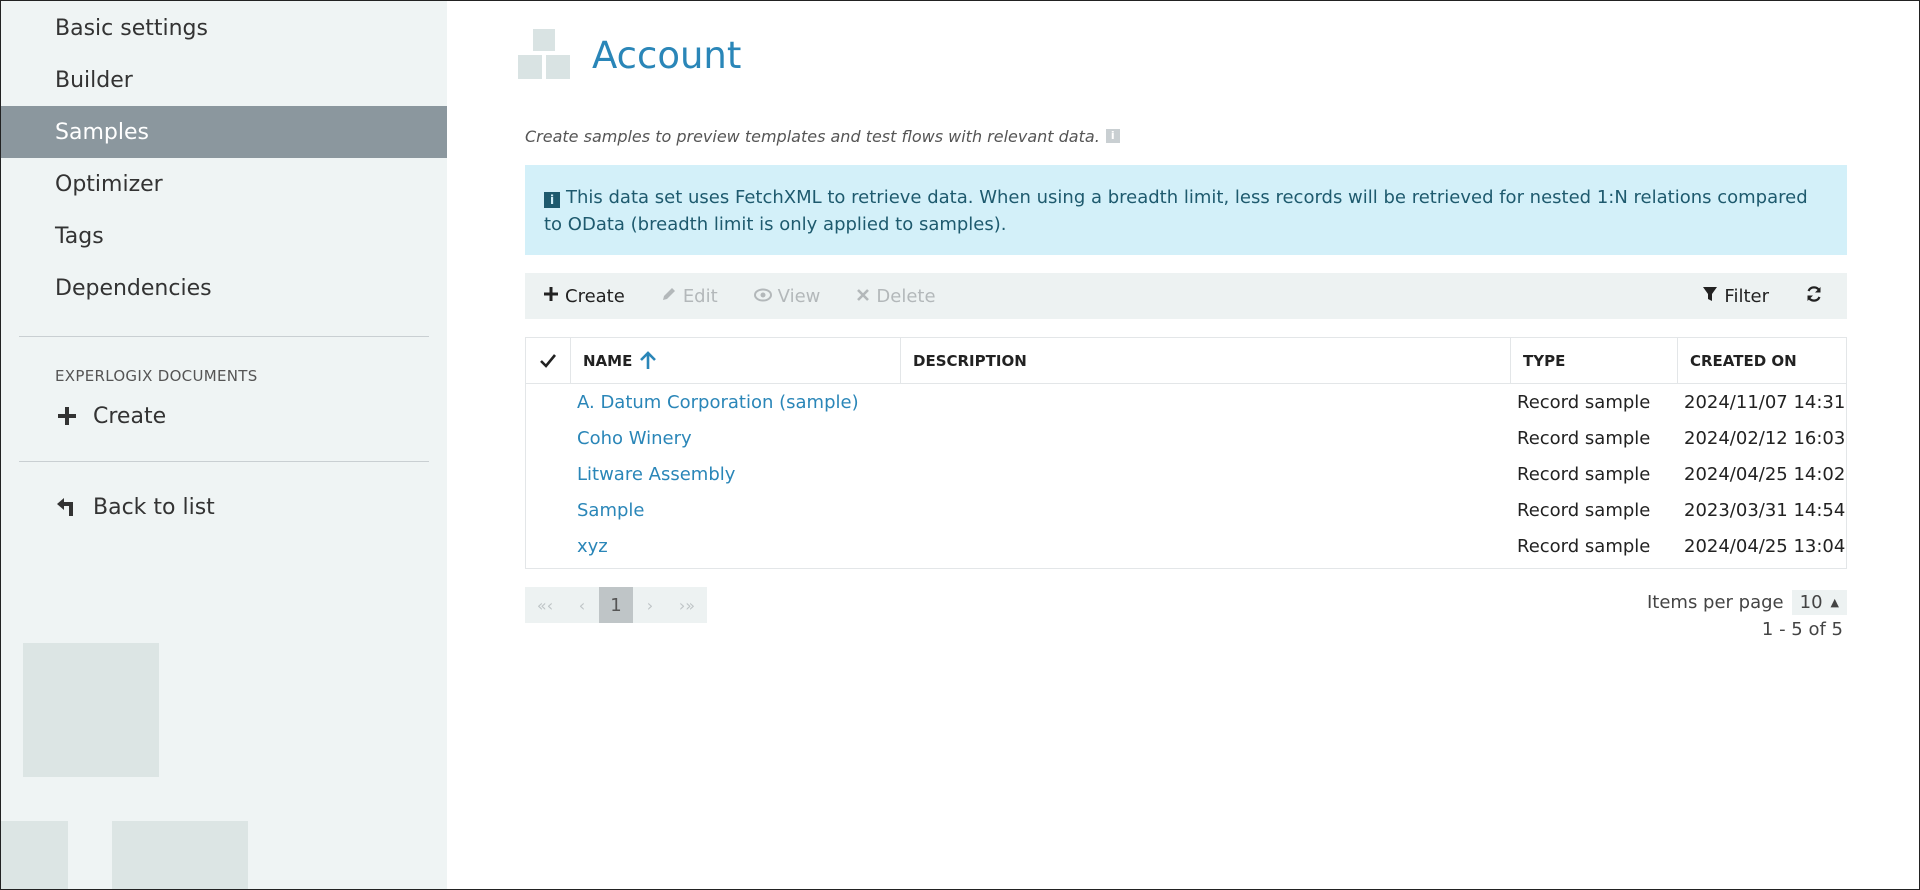 The image size is (1920, 890). Describe the element at coordinates (130, 416) in the screenshot. I see `sidebar-create-label: Create` at that location.